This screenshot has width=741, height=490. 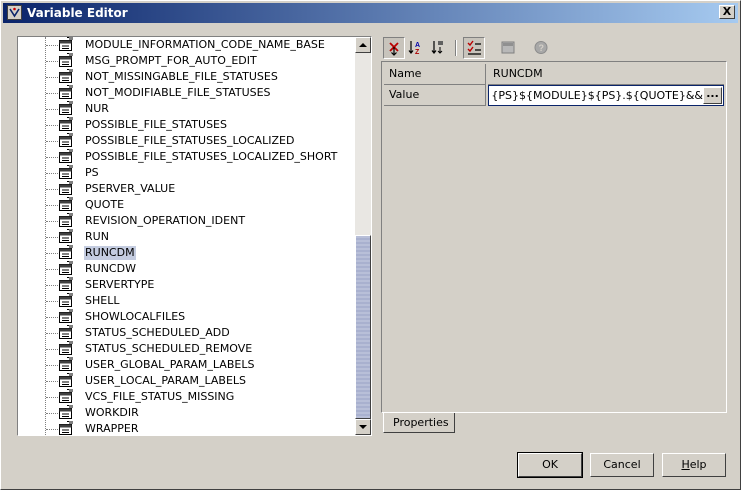 I want to click on tree-item: USER_LOCAL_PARAM_LABELS, so click(x=186, y=381).